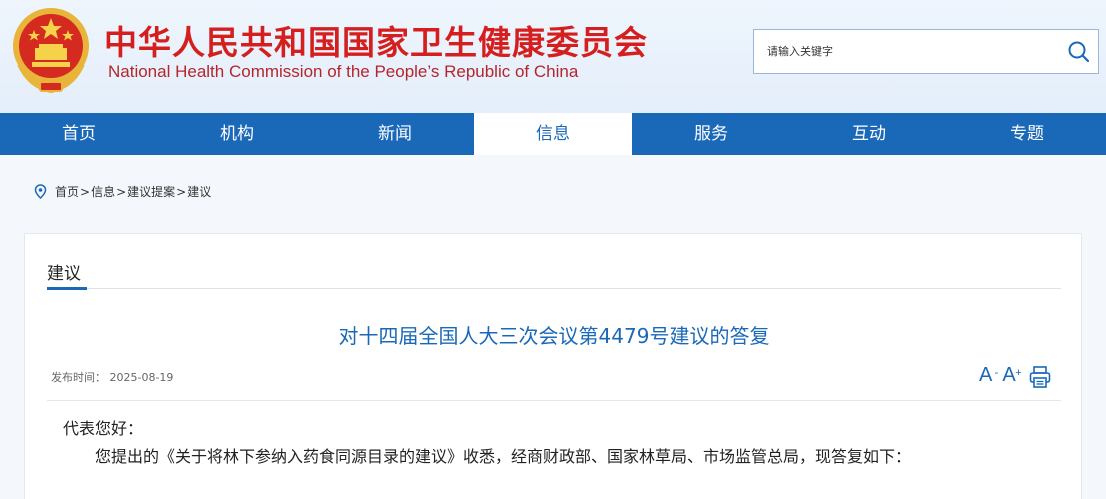  Describe the element at coordinates (103, 191) in the screenshot. I see `breadcrumb-information: 信息` at that location.